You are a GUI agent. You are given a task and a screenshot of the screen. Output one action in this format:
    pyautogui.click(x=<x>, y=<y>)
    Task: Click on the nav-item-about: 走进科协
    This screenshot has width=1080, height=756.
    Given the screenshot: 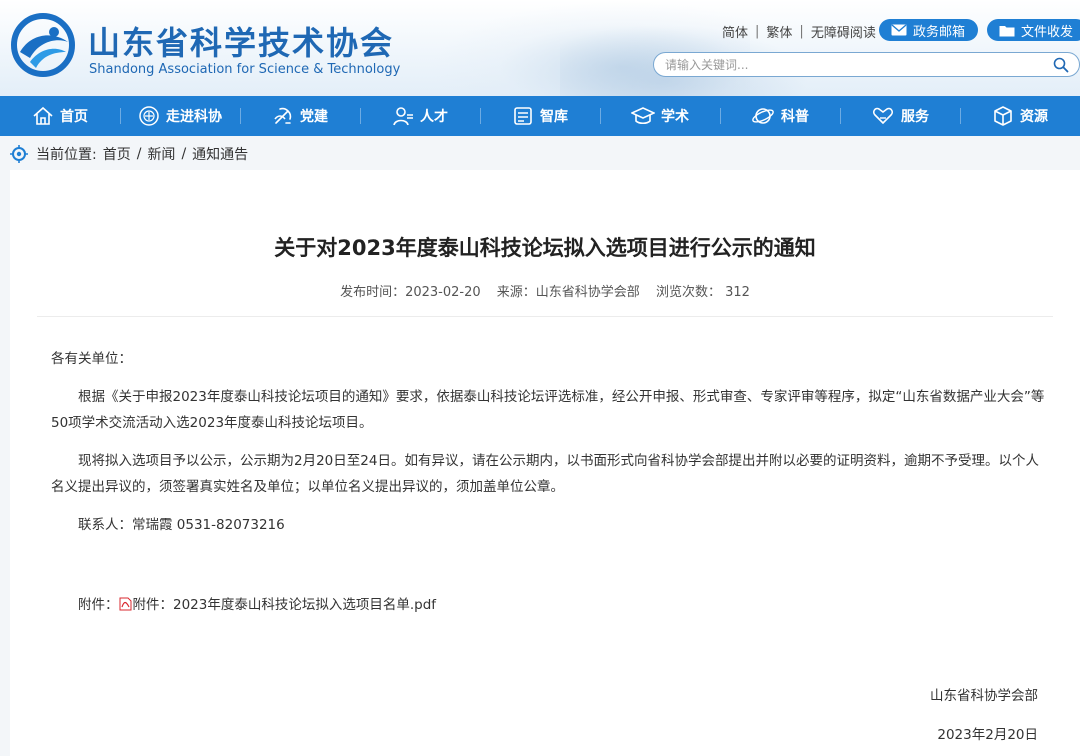 What is the action you would take?
    pyautogui.click(x=180, y=116)
    